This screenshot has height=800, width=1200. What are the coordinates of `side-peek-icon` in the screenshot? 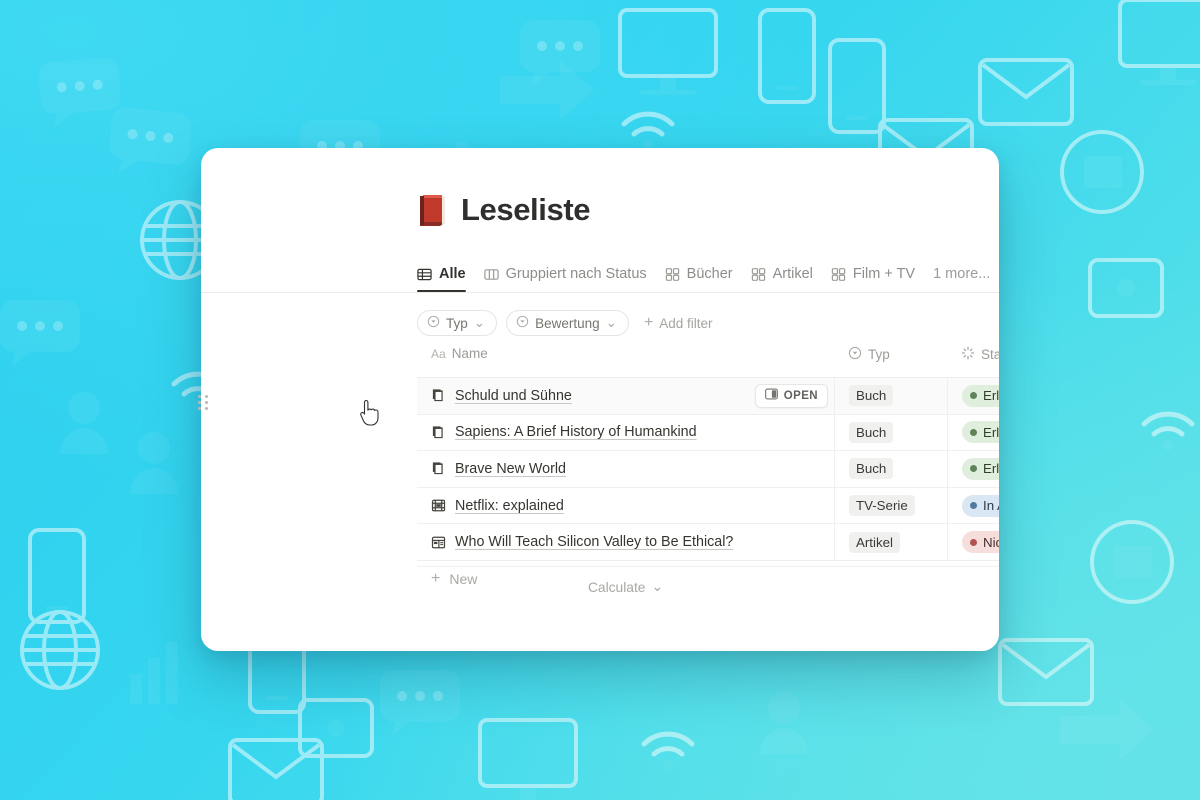 It's located at (771, 395).